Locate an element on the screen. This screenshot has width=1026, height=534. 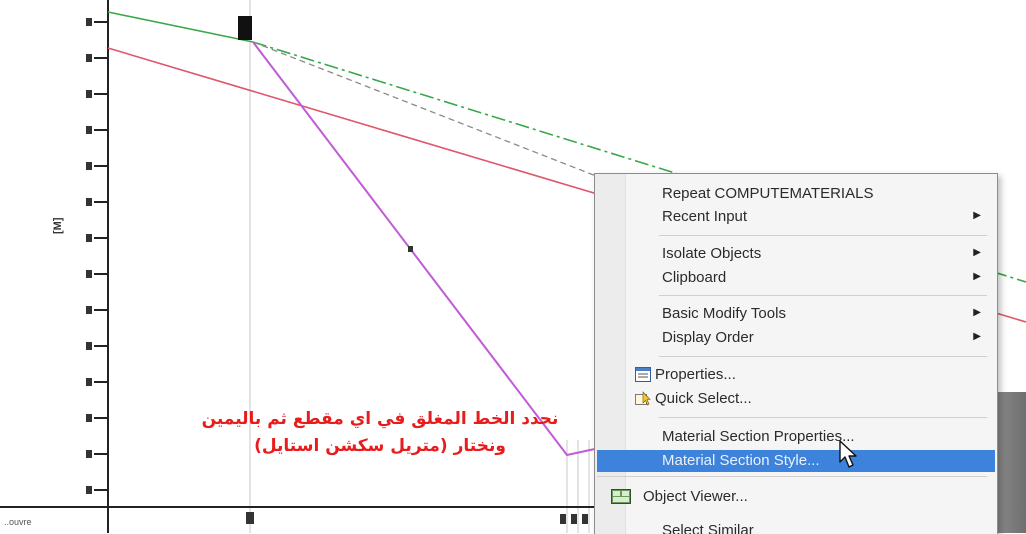
pvi-marker is located at coordinates (245, 28).